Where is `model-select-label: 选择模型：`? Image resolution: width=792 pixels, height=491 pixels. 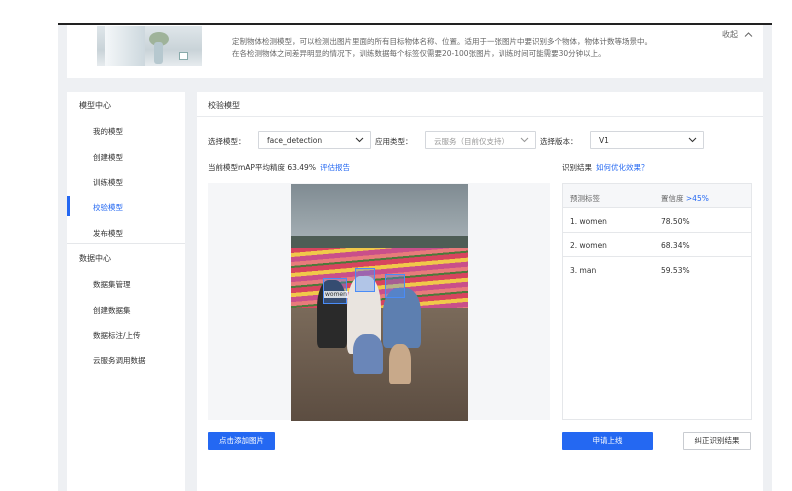 model-select-label: 选择模型： is located at coordinates (227, 141).